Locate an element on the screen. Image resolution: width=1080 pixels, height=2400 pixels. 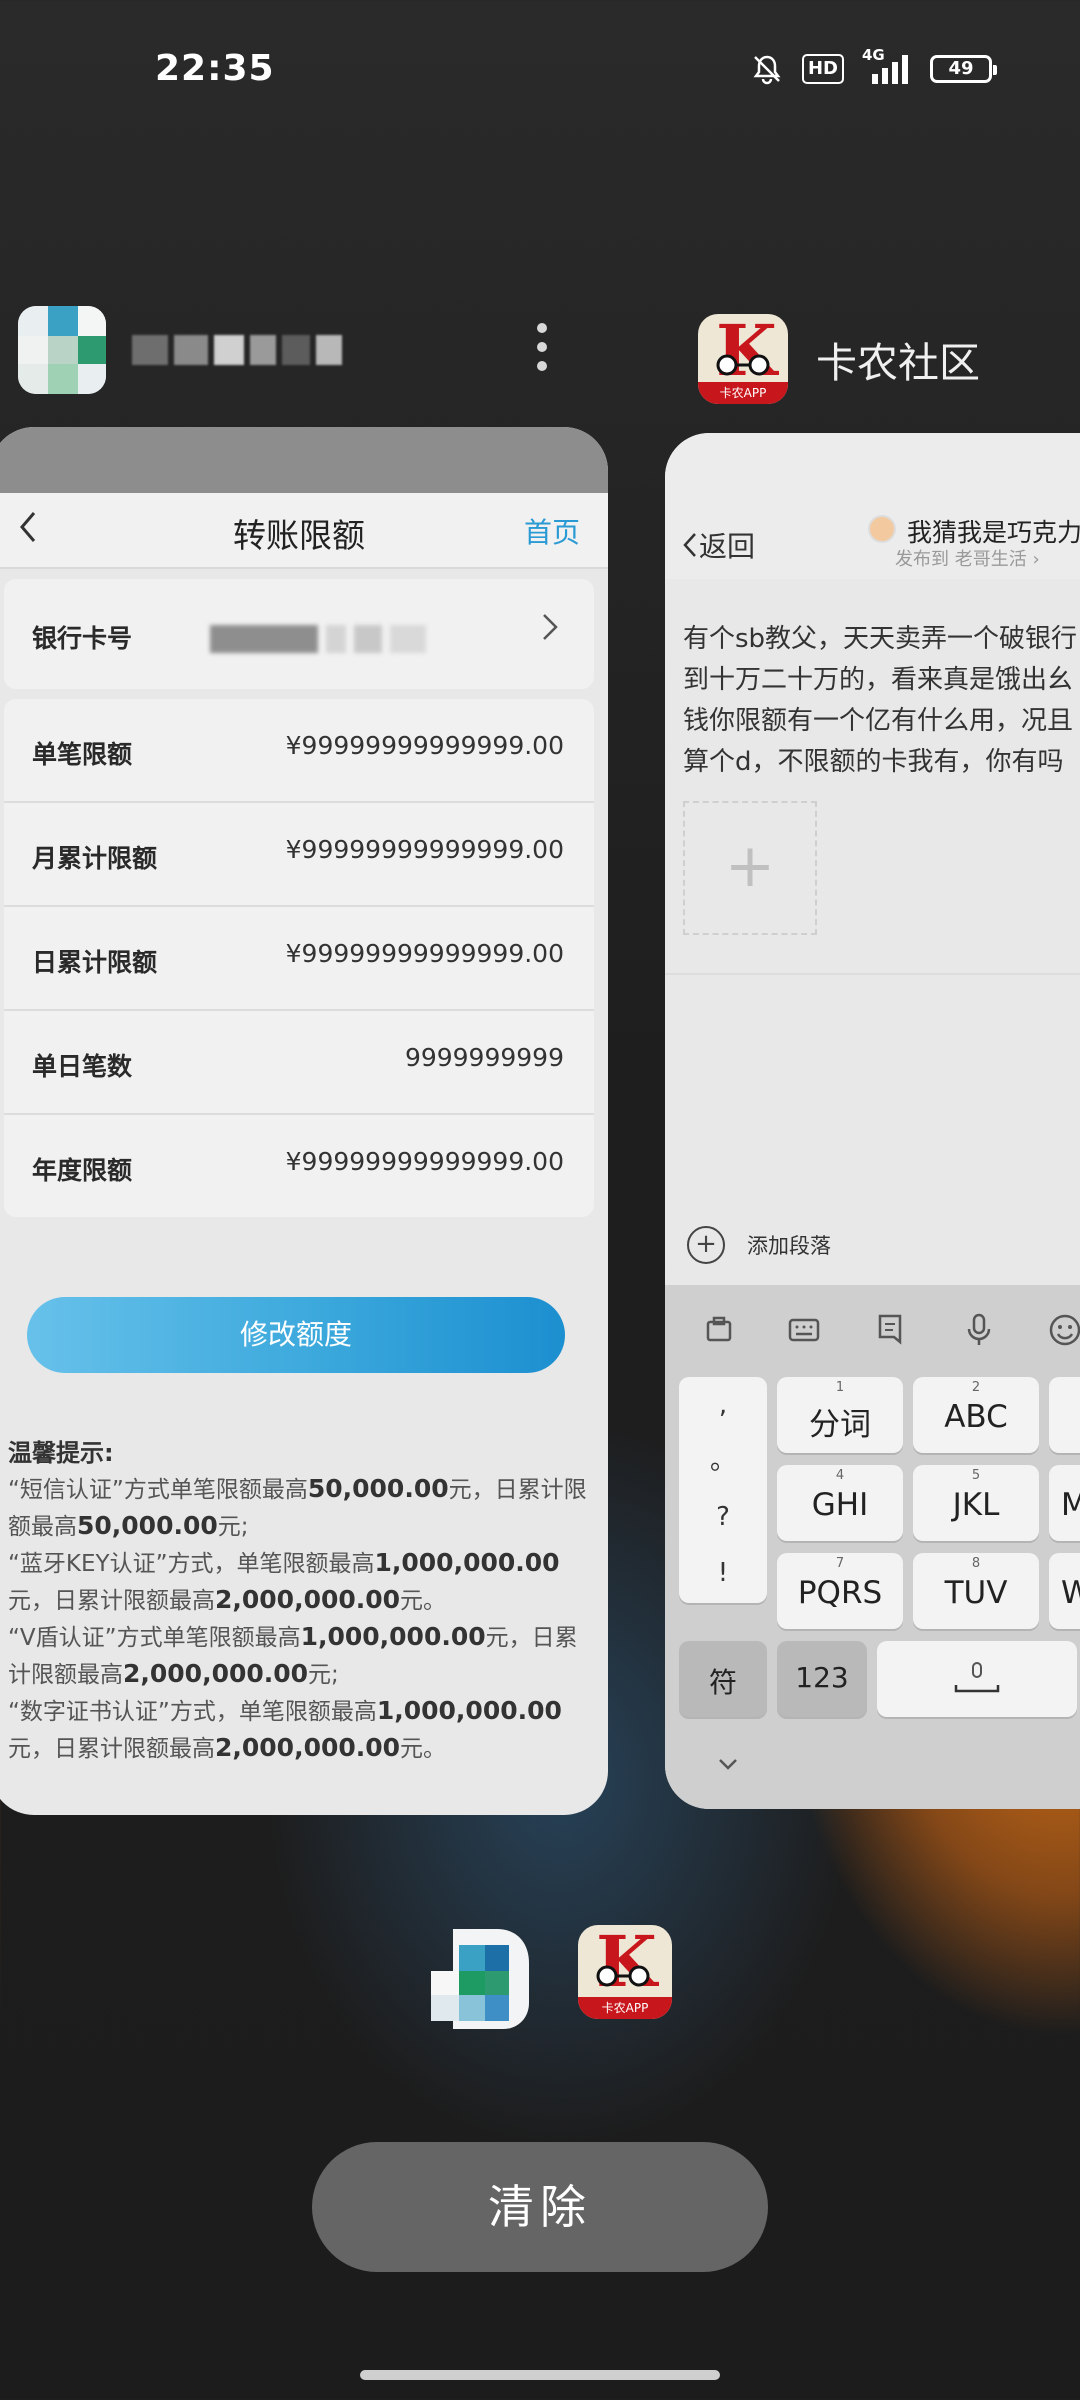
punct-key: ! is located at coordinates (723, 1573).